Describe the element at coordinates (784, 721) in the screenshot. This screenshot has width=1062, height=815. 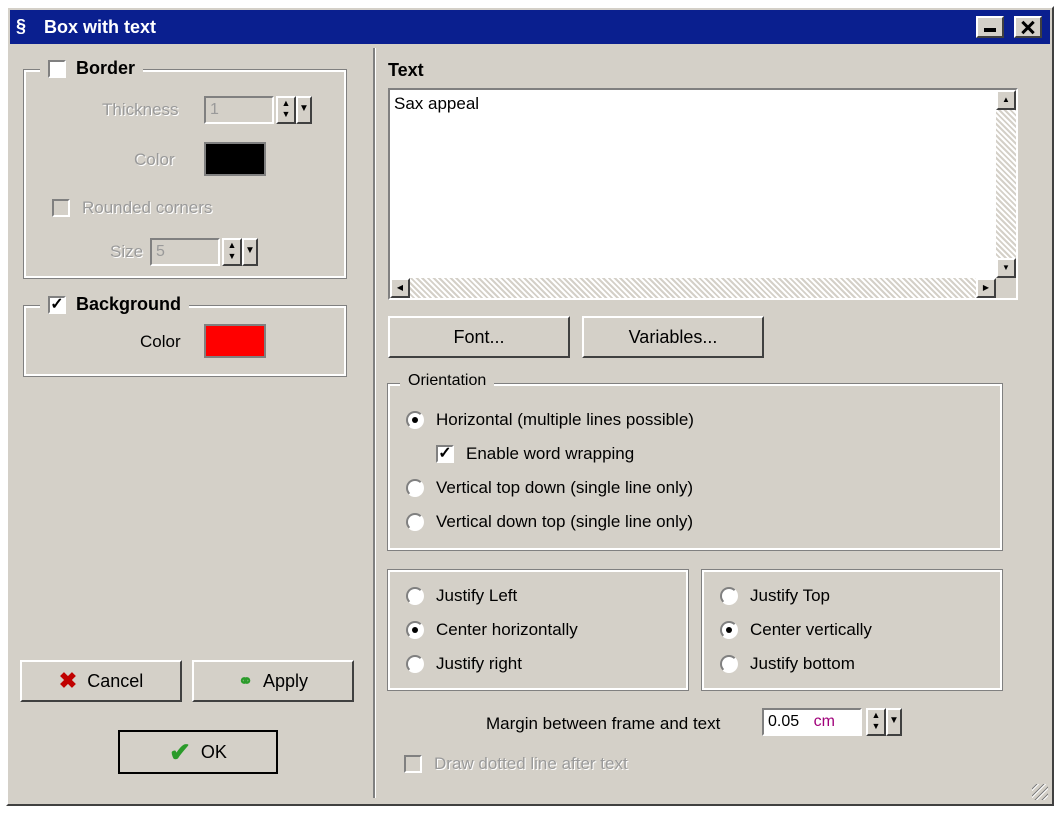
I see `margin-value: 0.05` at that location.